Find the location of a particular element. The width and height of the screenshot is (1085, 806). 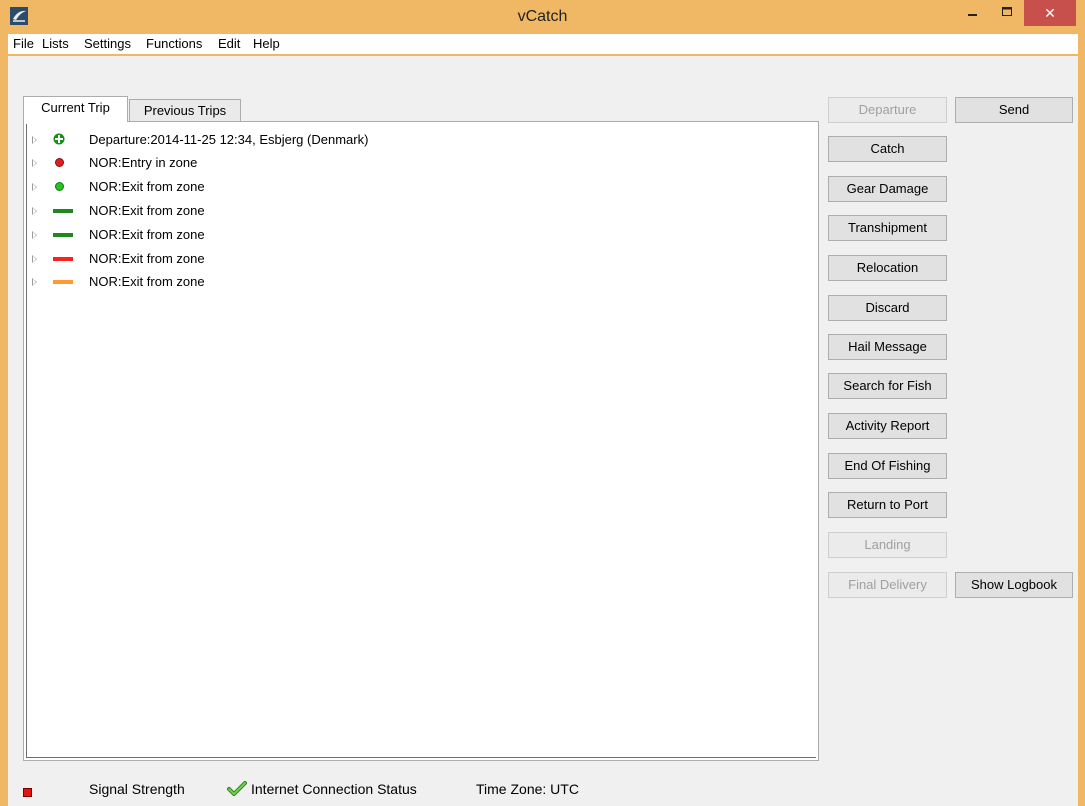

window-title: vCatch is located at coordinates (542, 16).